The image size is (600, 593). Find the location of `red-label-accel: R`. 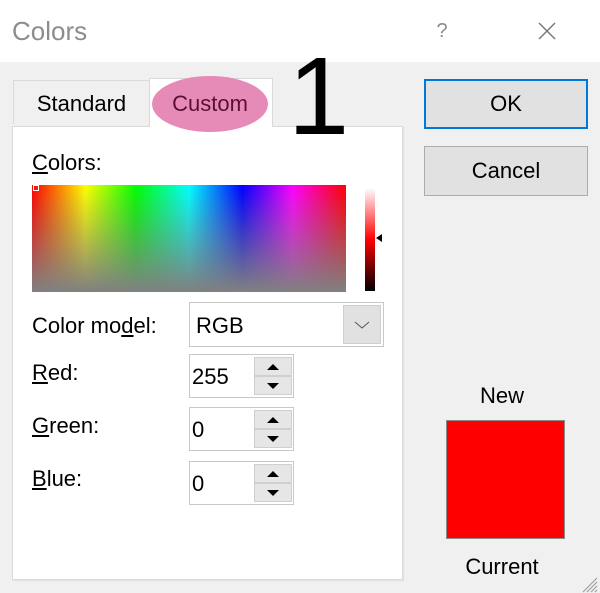

red-label-accel: R is located at coordinates (40, 372).